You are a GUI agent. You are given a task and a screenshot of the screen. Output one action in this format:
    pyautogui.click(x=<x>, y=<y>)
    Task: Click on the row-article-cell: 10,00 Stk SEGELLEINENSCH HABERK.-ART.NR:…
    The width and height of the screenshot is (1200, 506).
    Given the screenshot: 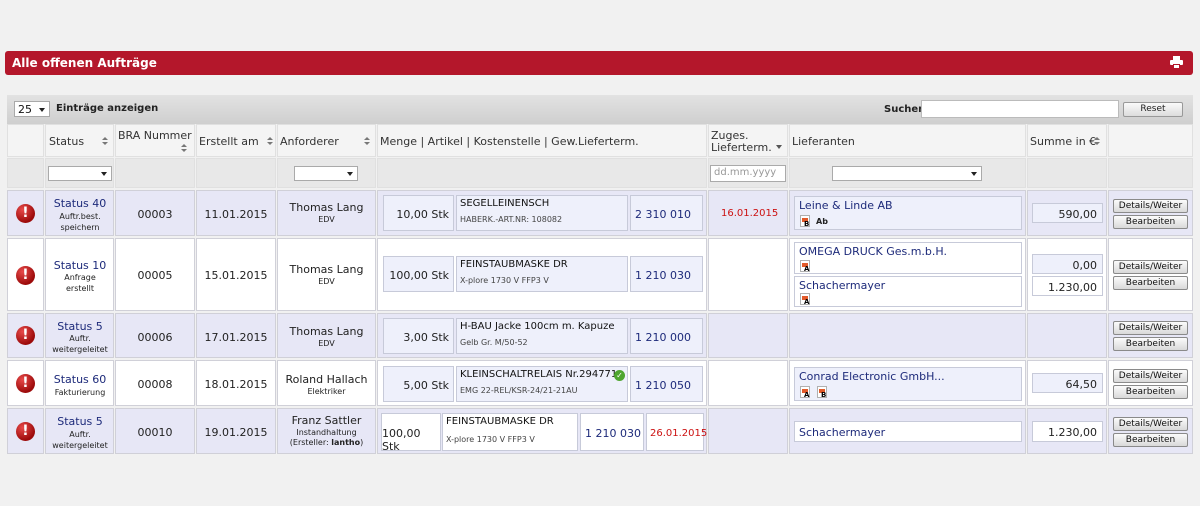 What is the action you would take?
    pyautogui.click(x=542, y=213)
    